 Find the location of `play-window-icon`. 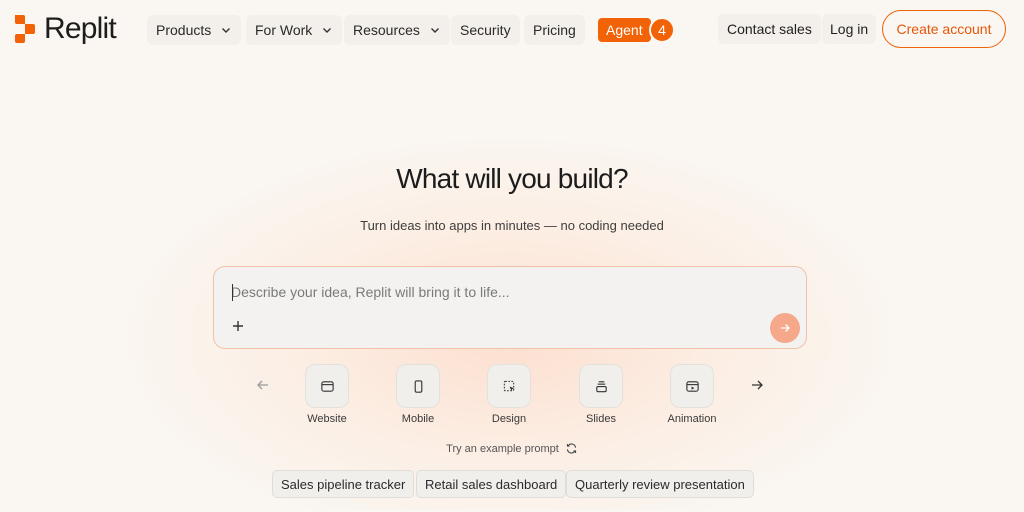

play-window-icon is located at coordinates (692, 386).